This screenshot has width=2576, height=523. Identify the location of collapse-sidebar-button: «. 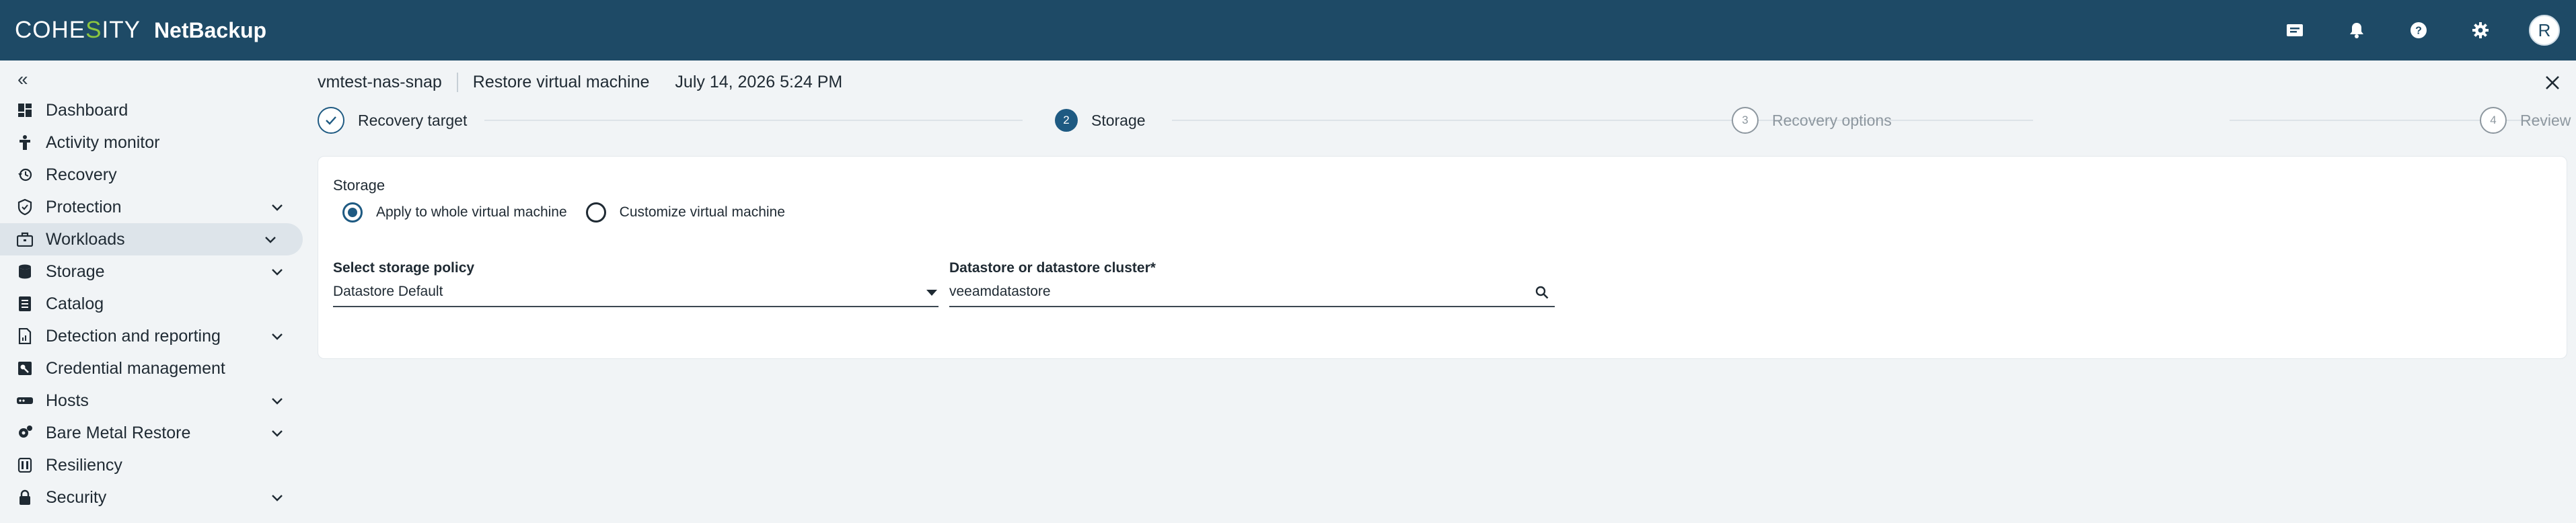
(22, 80).